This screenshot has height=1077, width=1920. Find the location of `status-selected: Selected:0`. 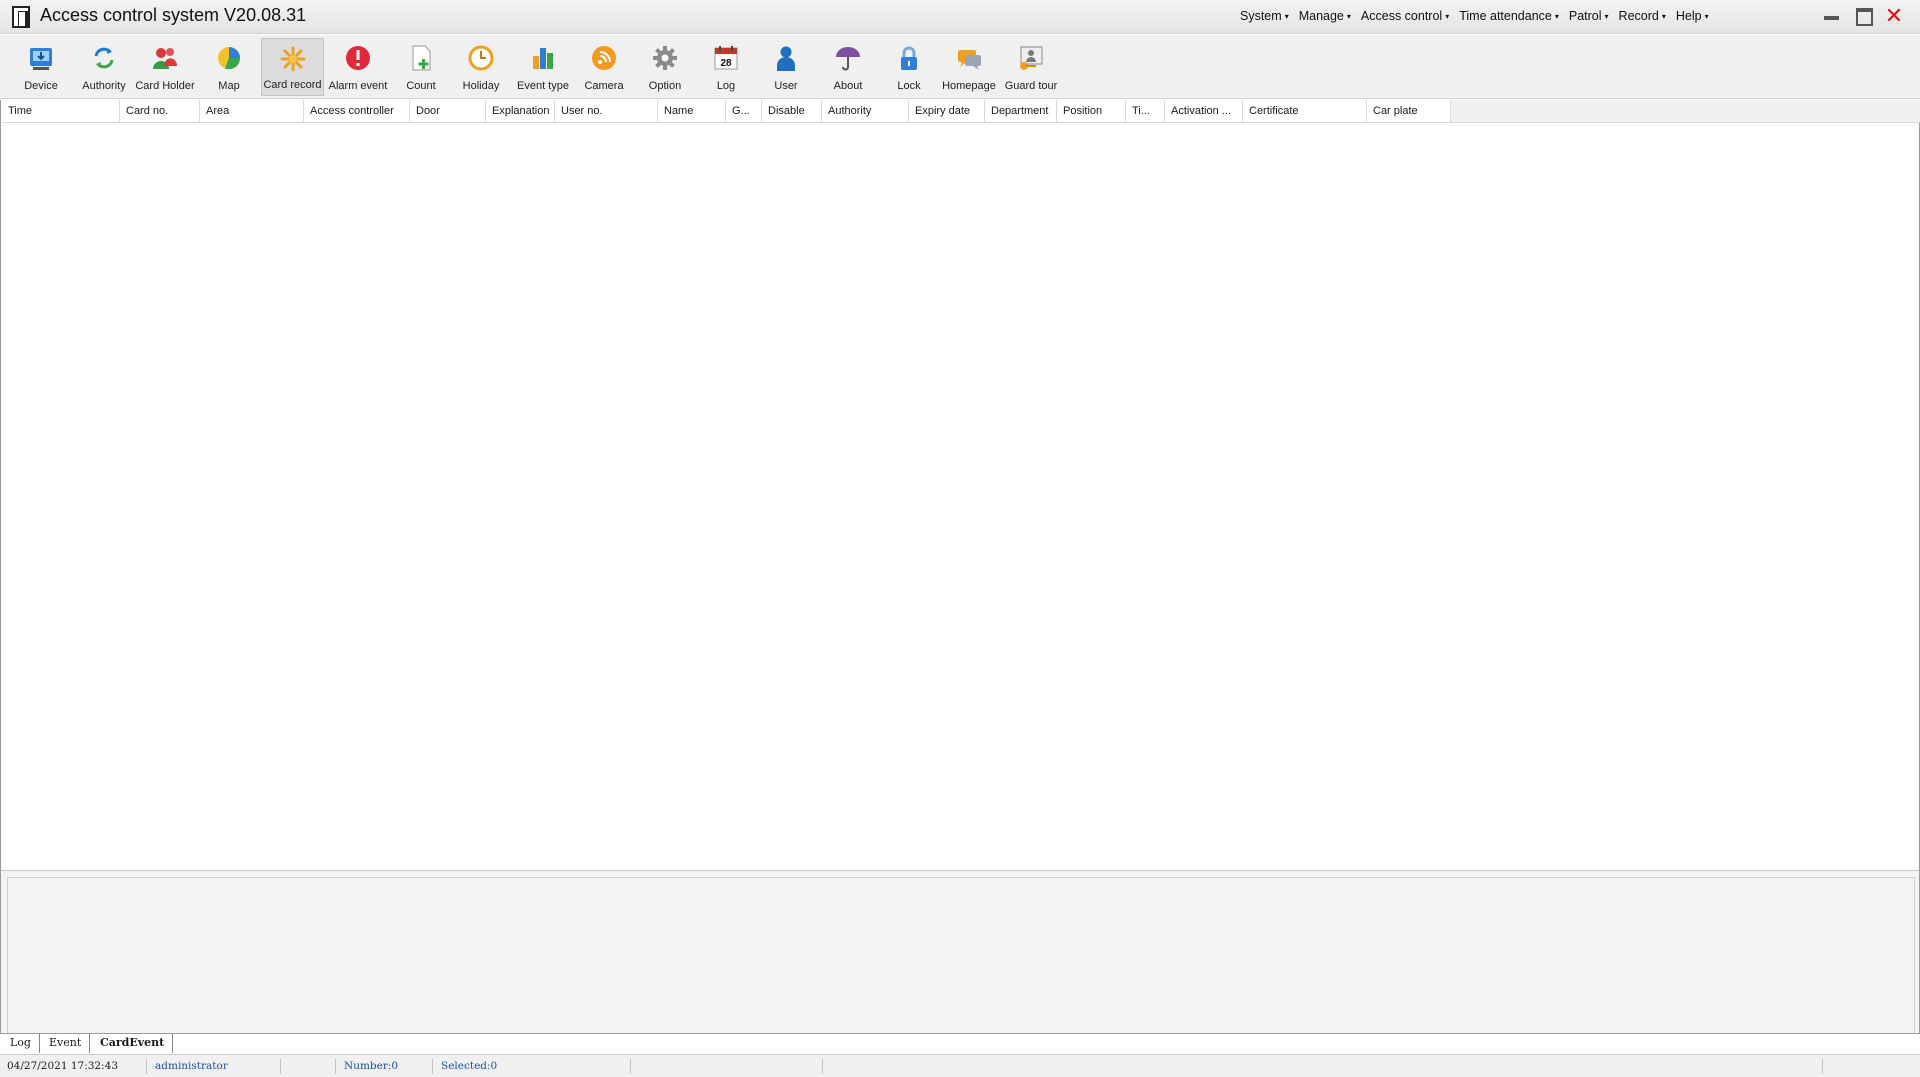

status-selected: Selected:0 is located at coordinates (469, 1066).